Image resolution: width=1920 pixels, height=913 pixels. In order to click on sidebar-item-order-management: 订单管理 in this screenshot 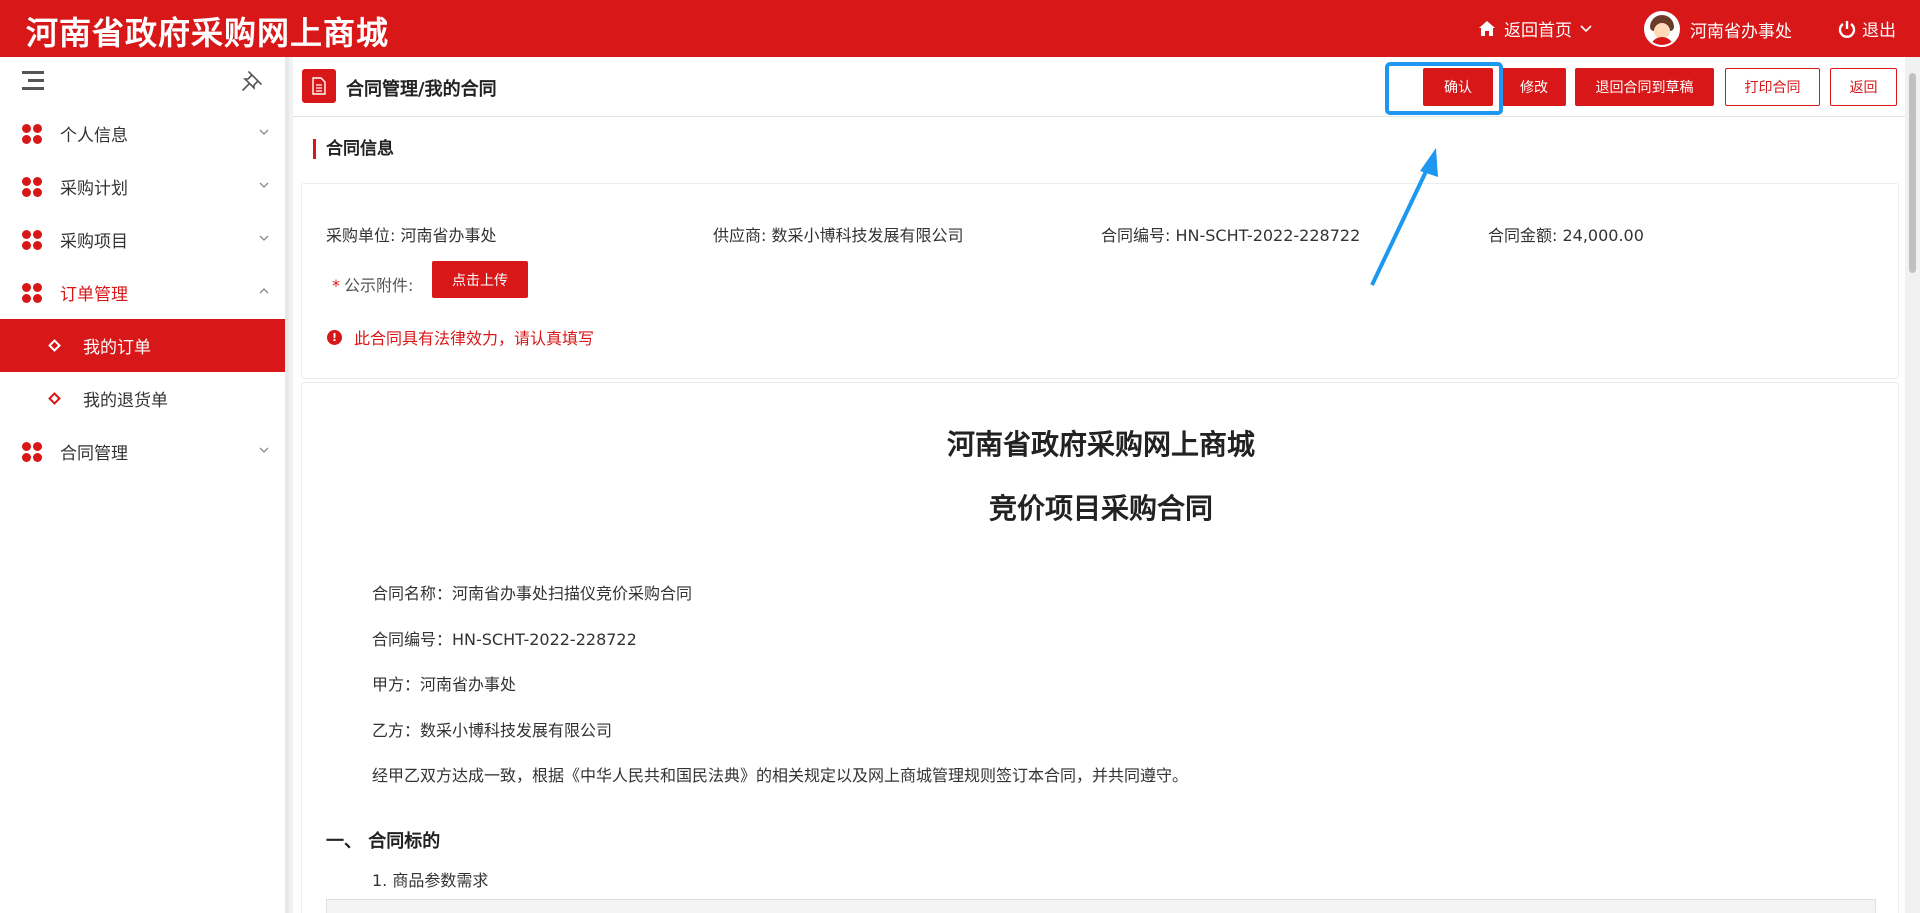, I will do `click(142, 292)`.